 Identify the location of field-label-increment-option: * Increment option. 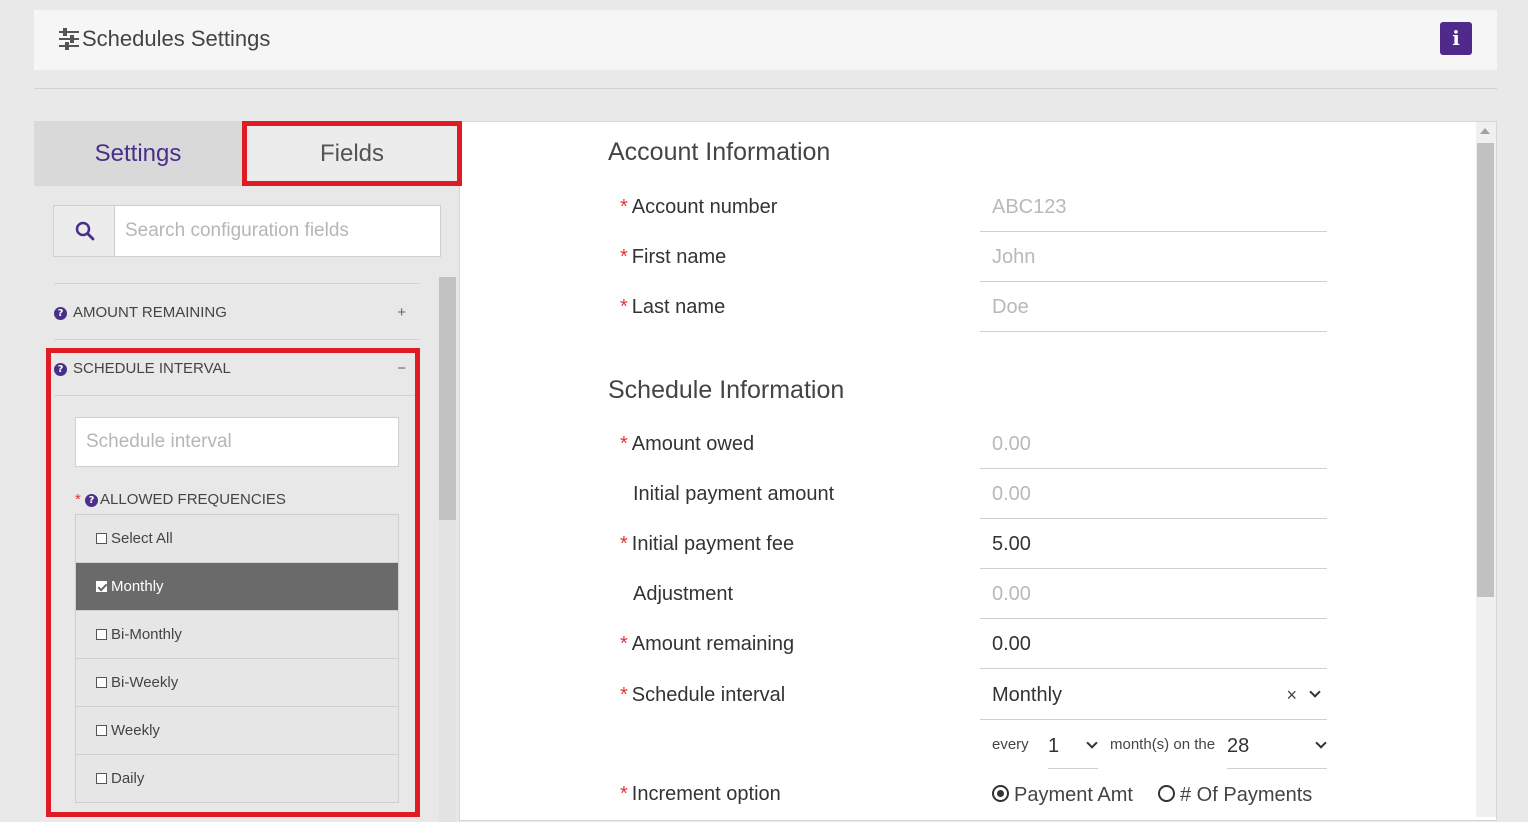
(700, 794).